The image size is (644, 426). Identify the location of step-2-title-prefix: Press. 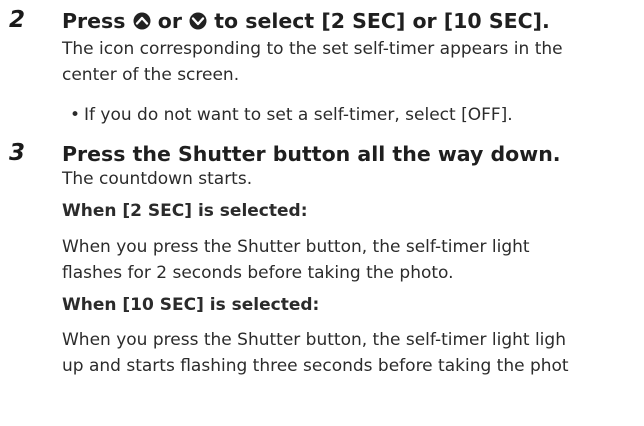
(94, 21).